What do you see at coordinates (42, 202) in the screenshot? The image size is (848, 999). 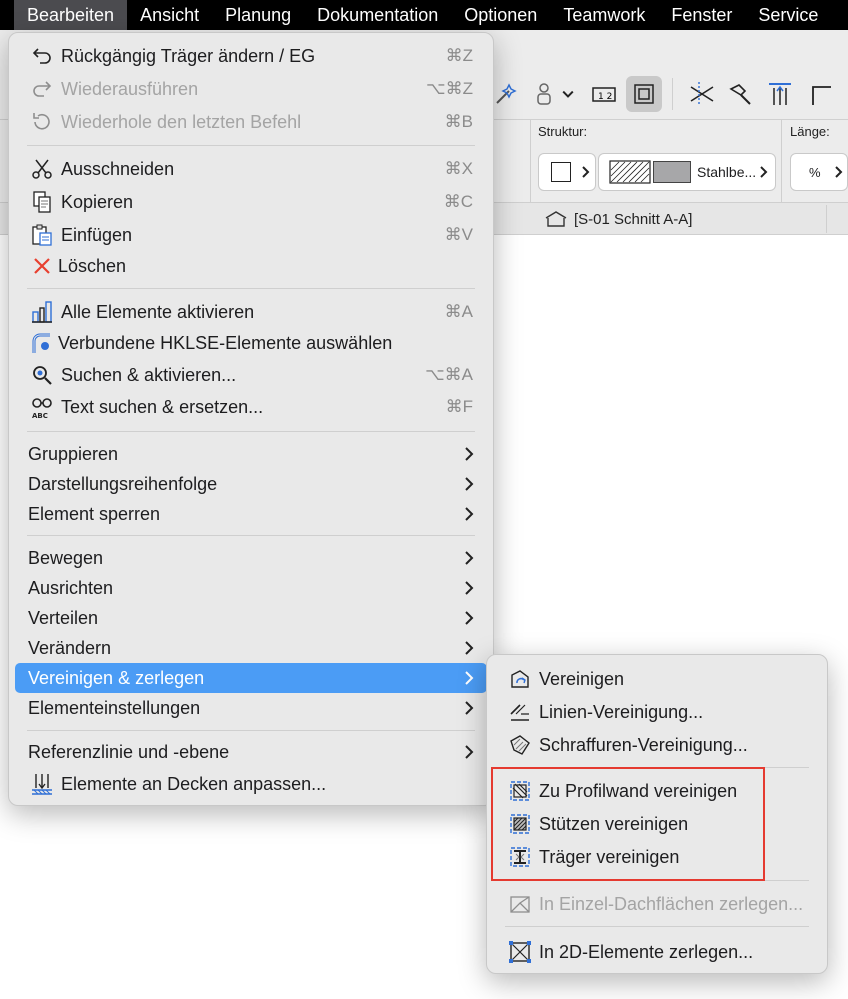 I see `copy-icon` at bounding box center [42, 202].